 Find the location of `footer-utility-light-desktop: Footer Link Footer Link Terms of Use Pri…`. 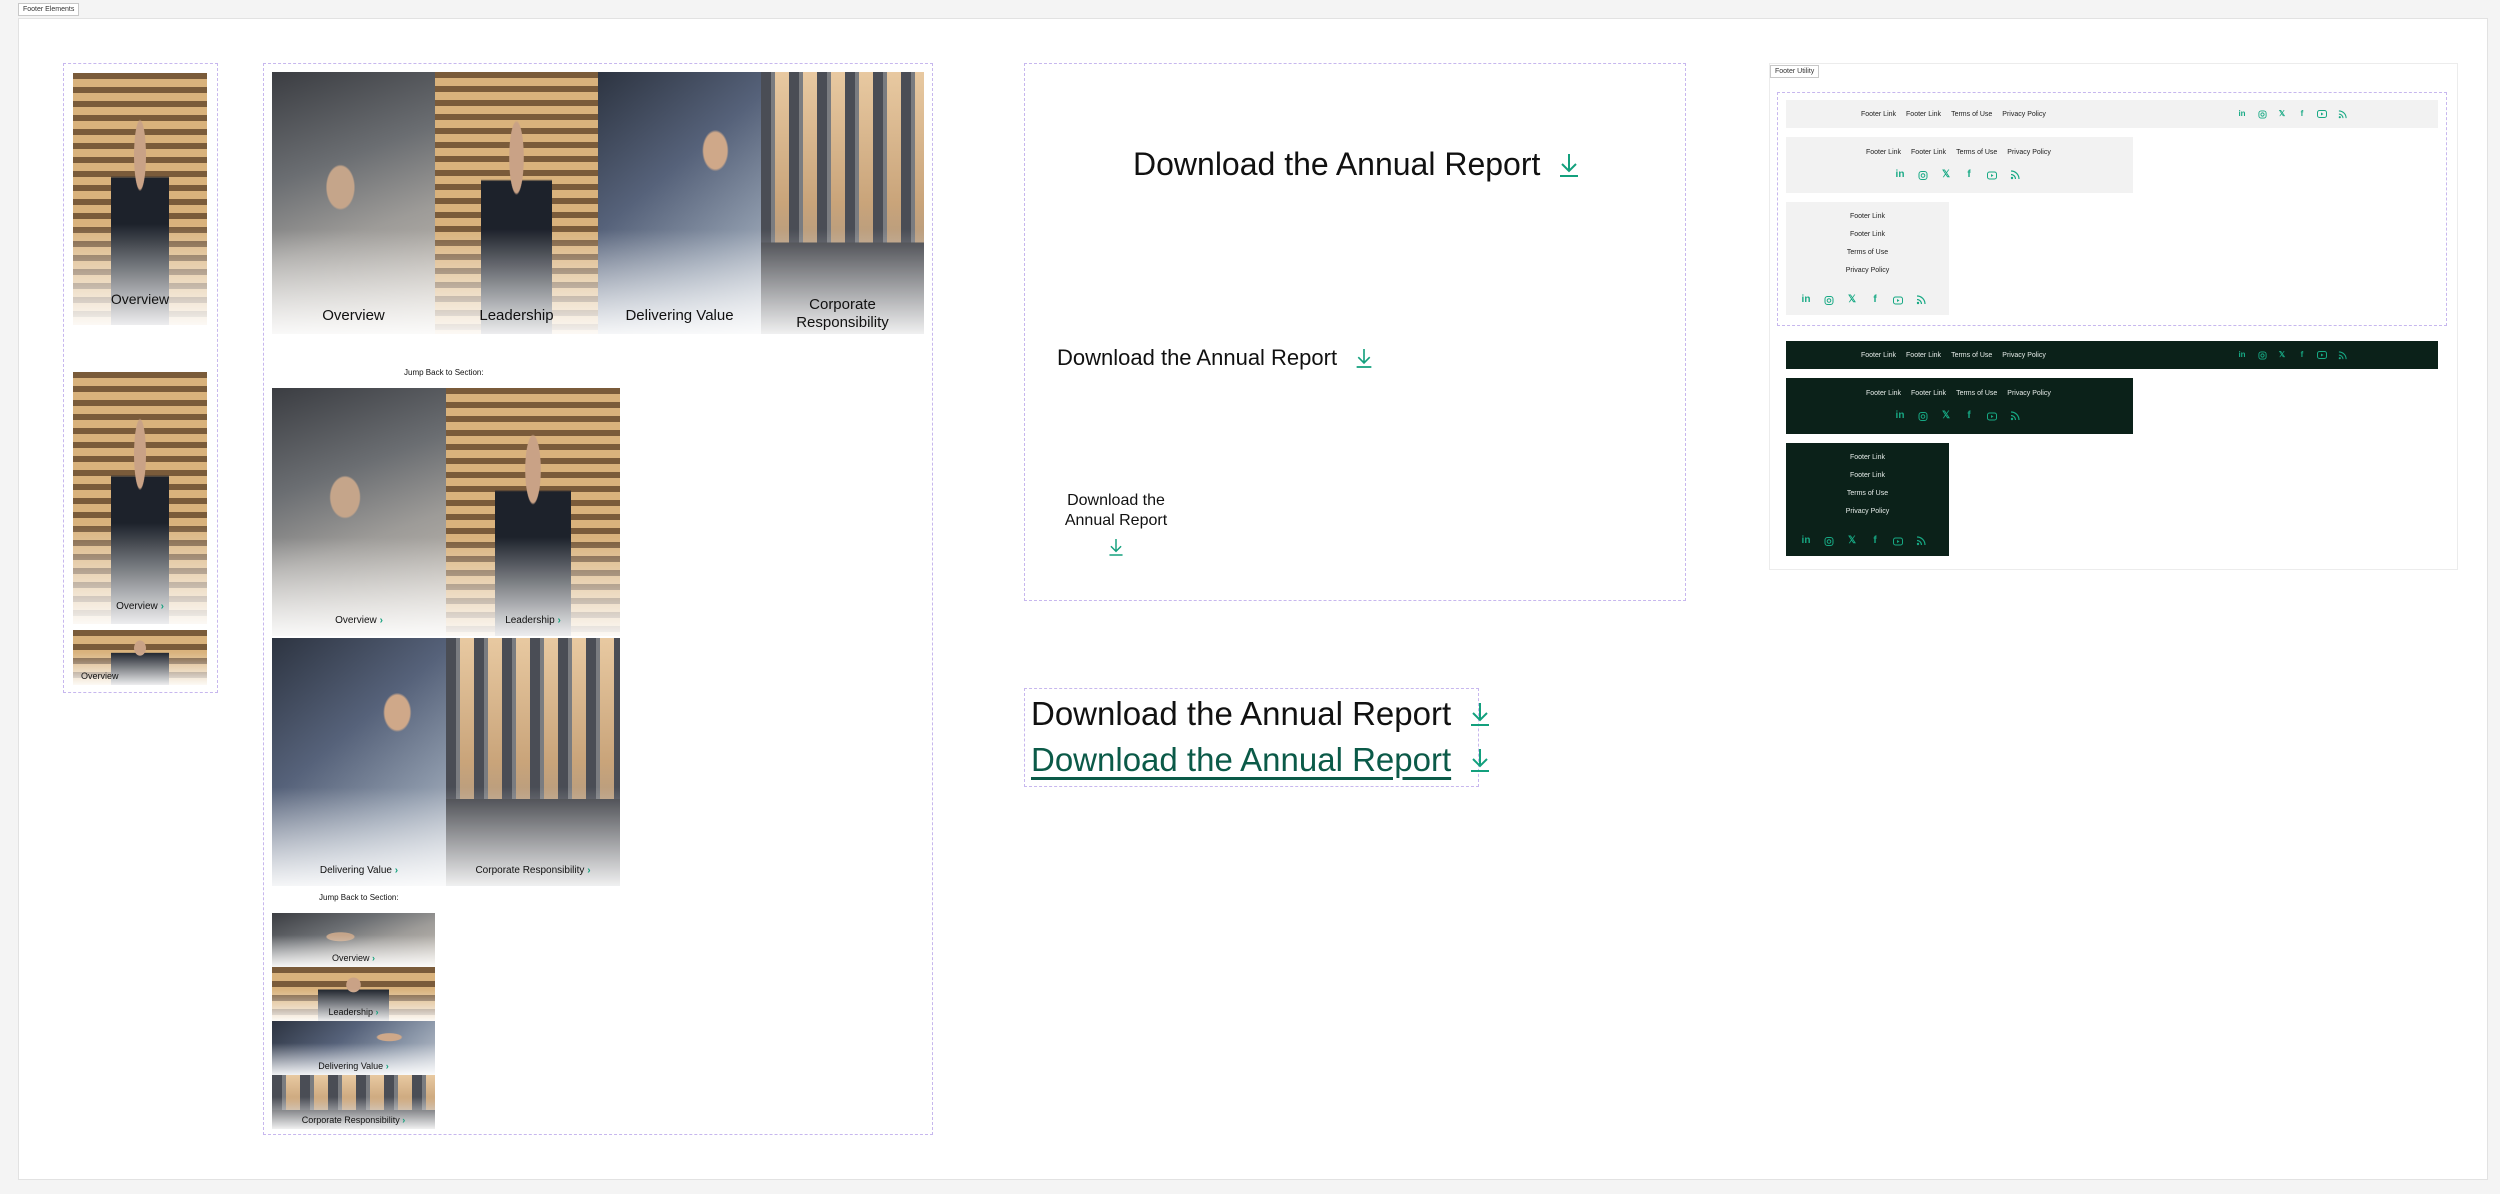

footer-utility-light-desktop: Footer Link Footer Link Terms of Use Pri… is located at coordinates (2112, 114).